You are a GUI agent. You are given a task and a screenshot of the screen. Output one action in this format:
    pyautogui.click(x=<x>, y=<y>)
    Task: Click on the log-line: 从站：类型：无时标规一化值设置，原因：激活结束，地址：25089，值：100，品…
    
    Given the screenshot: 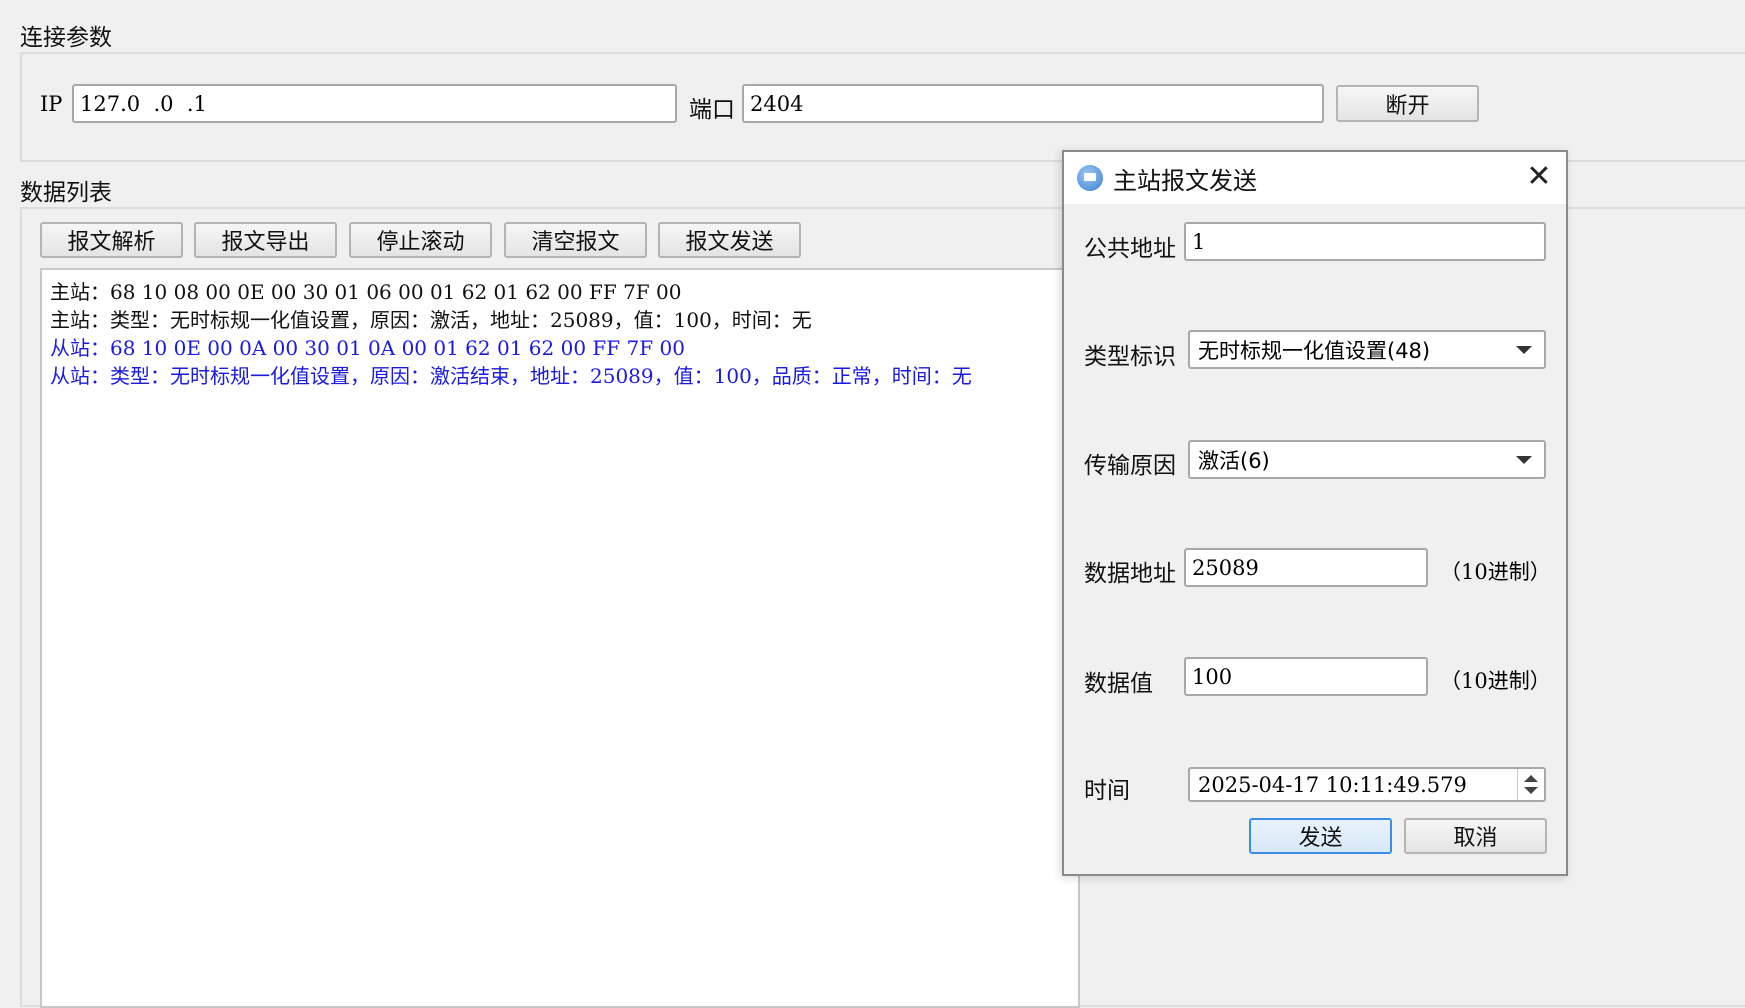 What is the action you would take?
    pyautogui.click(x=511, y=376)
    